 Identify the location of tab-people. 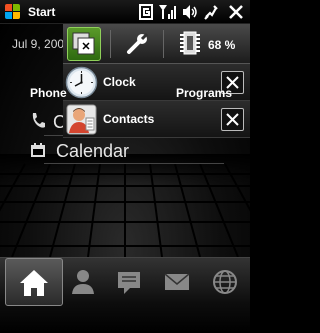
(83, 282).